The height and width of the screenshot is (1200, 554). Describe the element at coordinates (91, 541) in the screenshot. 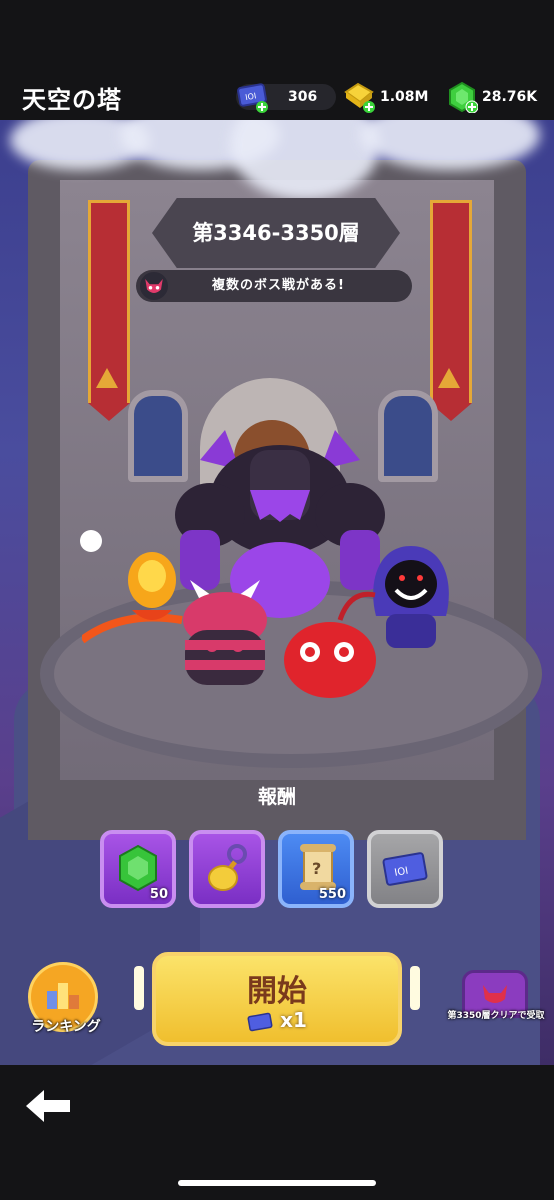

I see `indicator-dot` at that location.